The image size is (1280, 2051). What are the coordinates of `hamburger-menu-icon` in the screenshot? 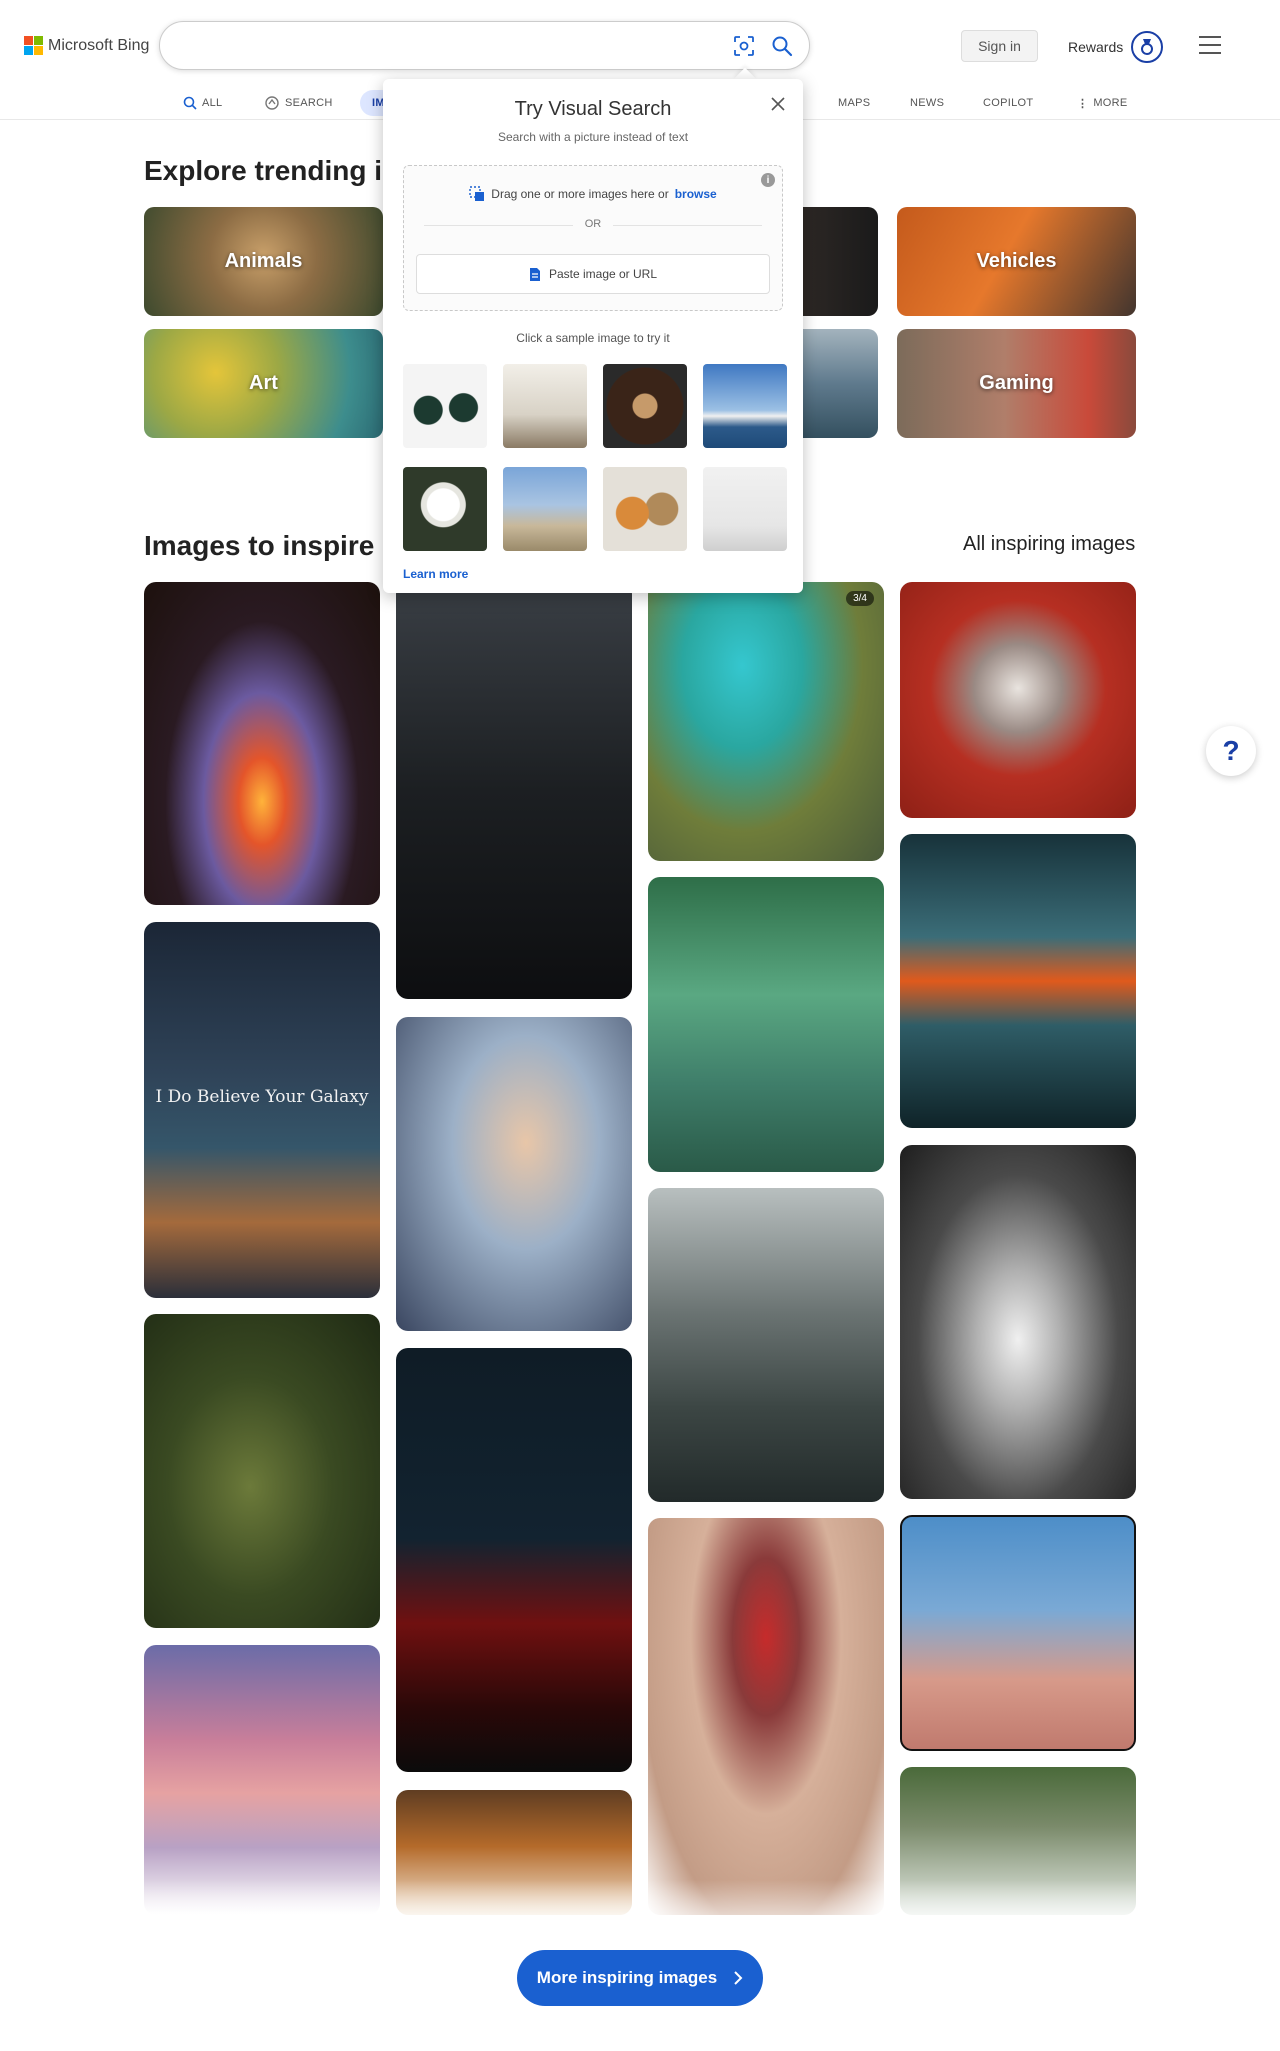 It's located at (1210, 45).